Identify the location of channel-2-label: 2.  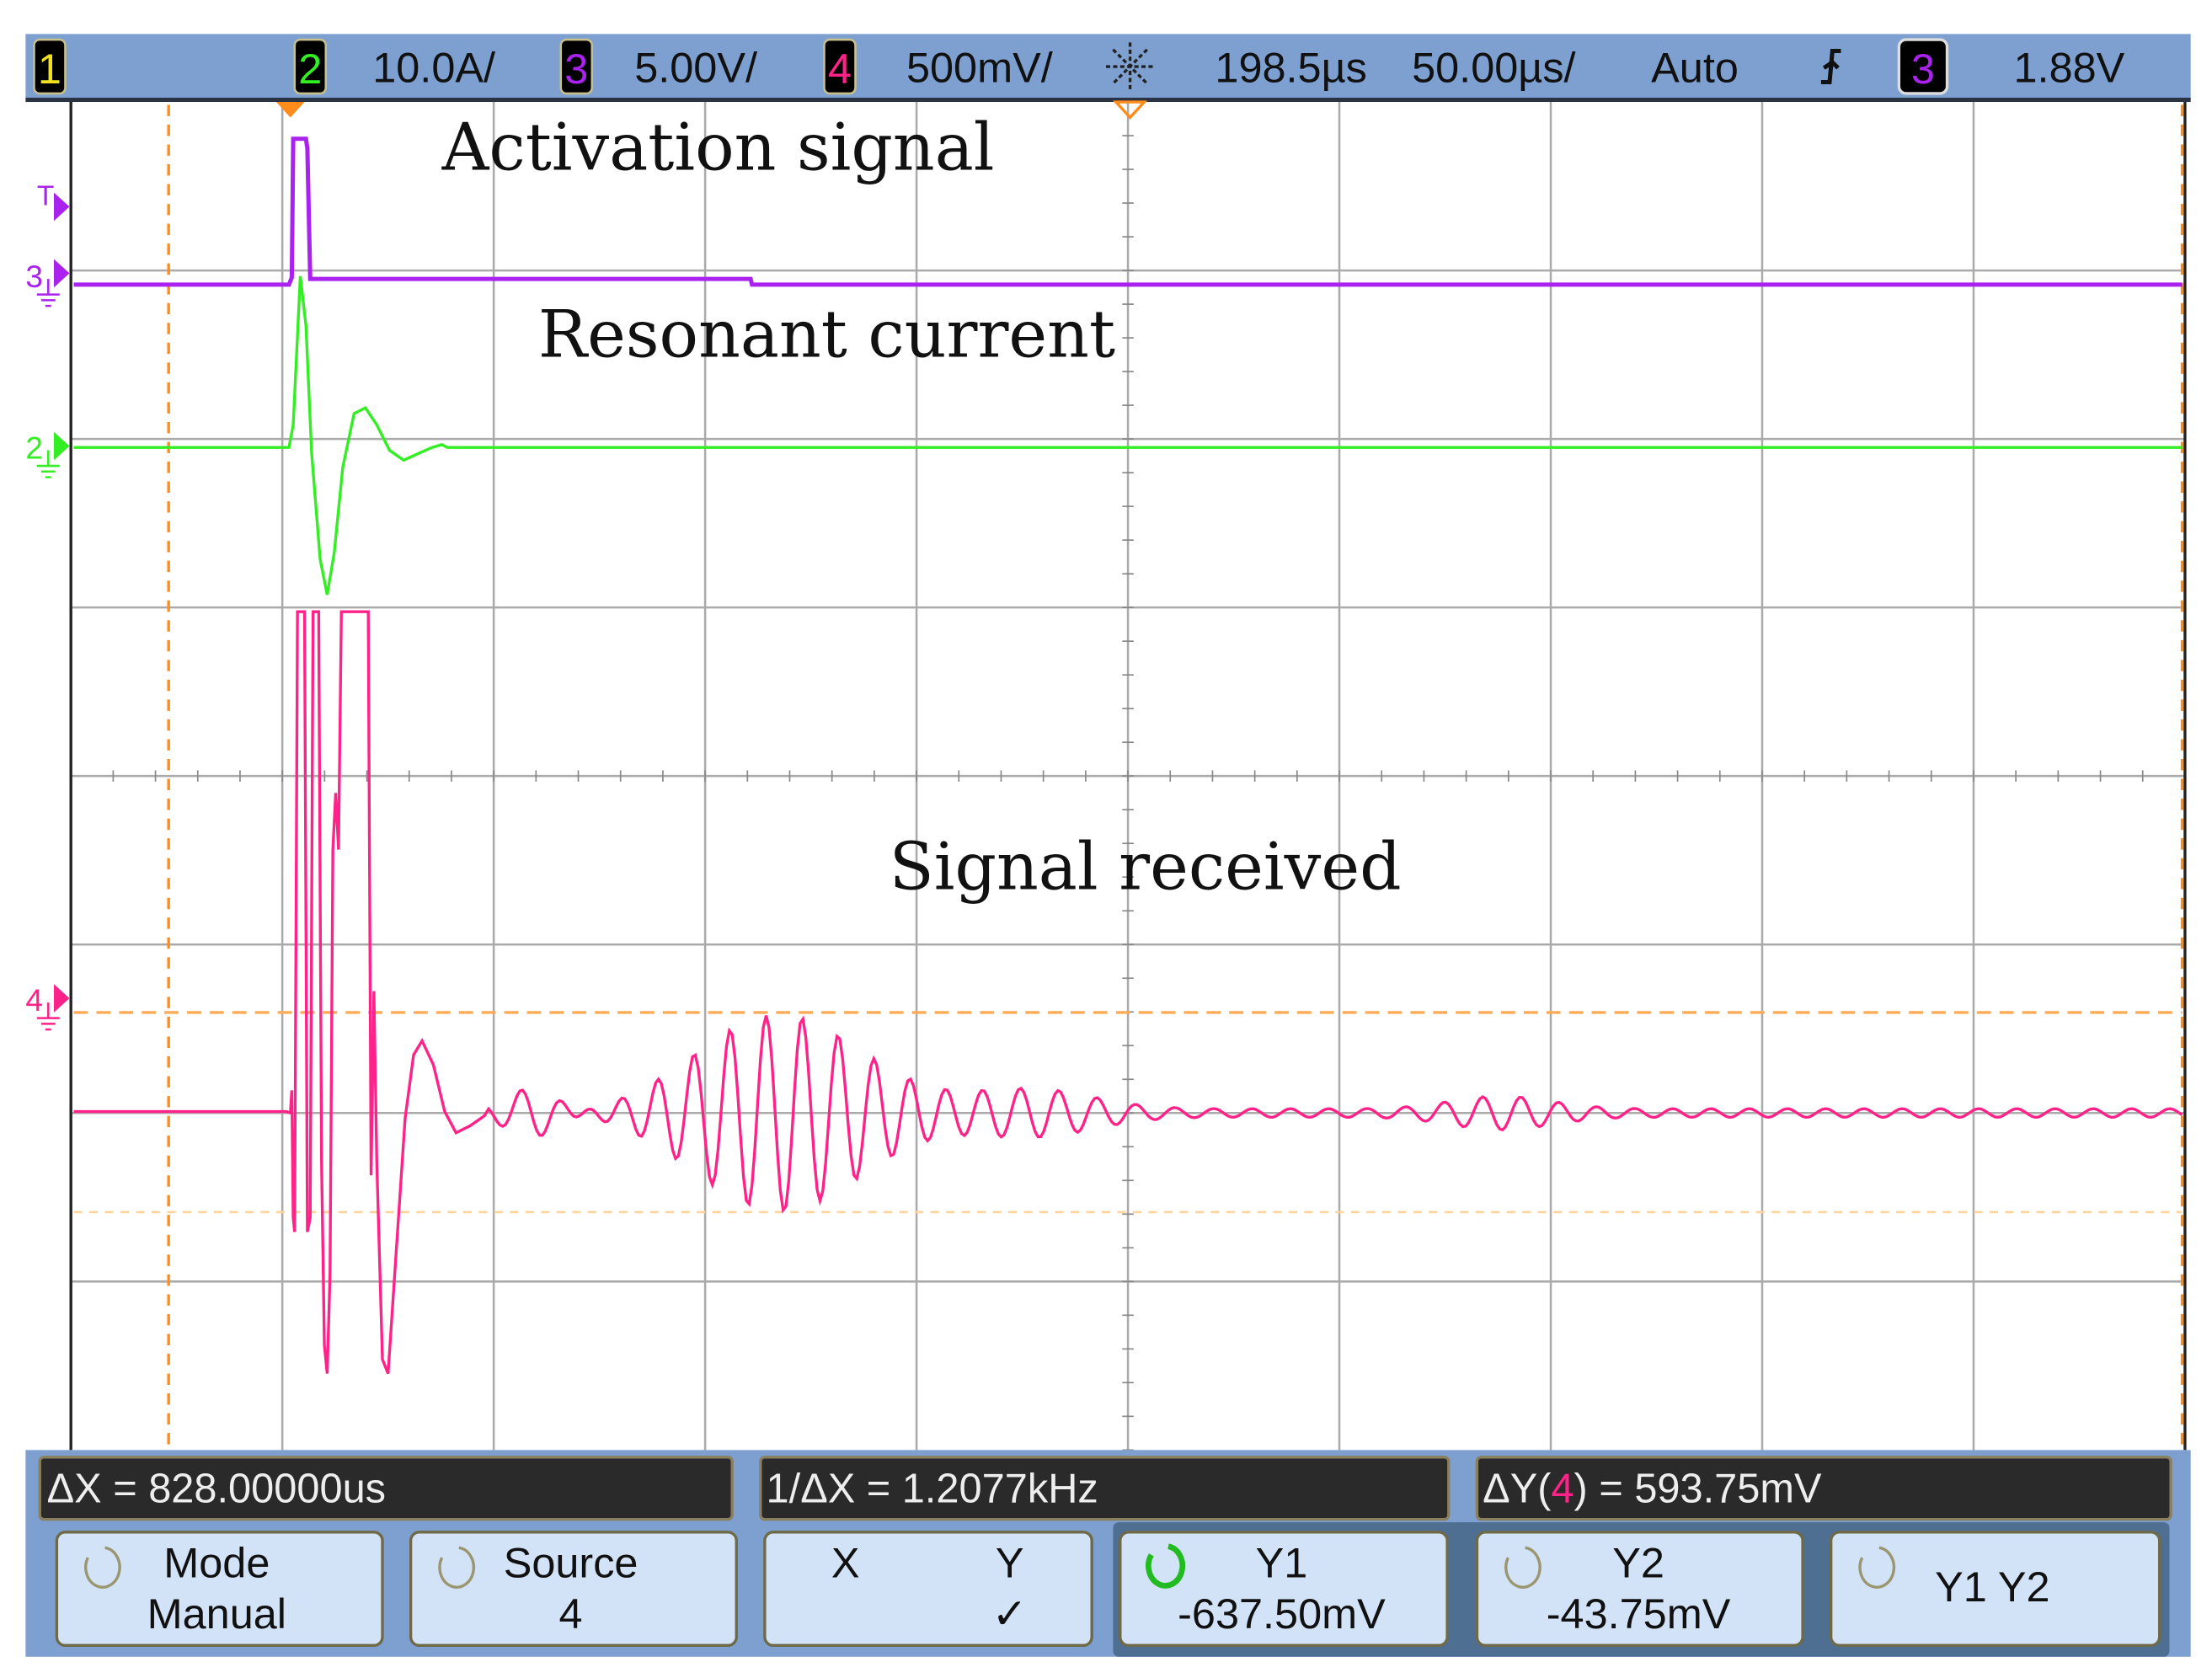
(310, 69).